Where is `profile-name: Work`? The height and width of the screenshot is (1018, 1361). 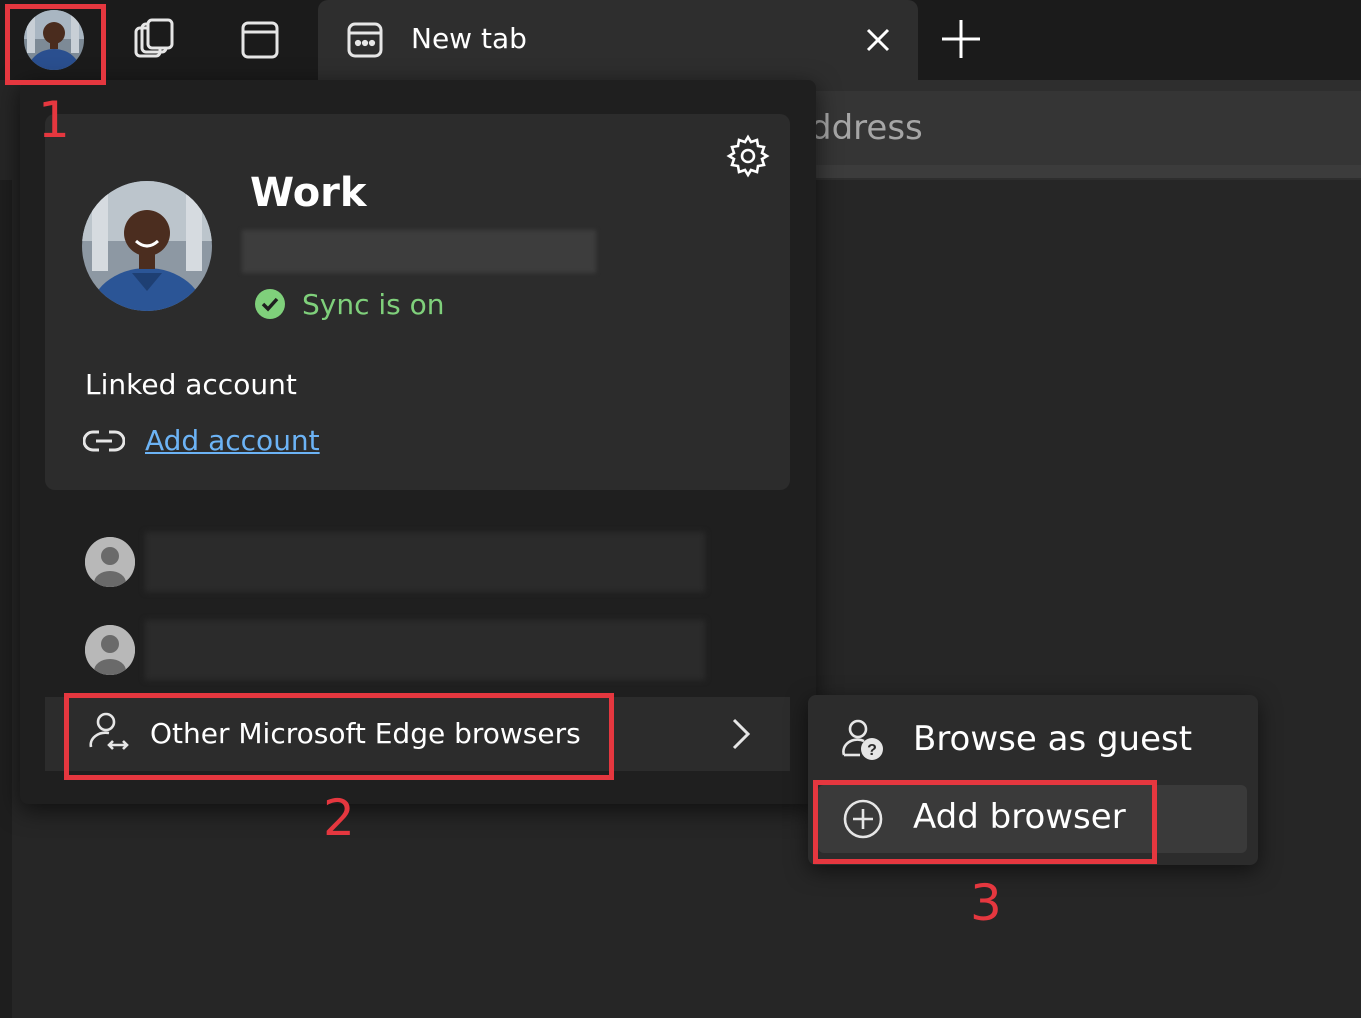 profile-name: Work is located at coordinates (308, 193).